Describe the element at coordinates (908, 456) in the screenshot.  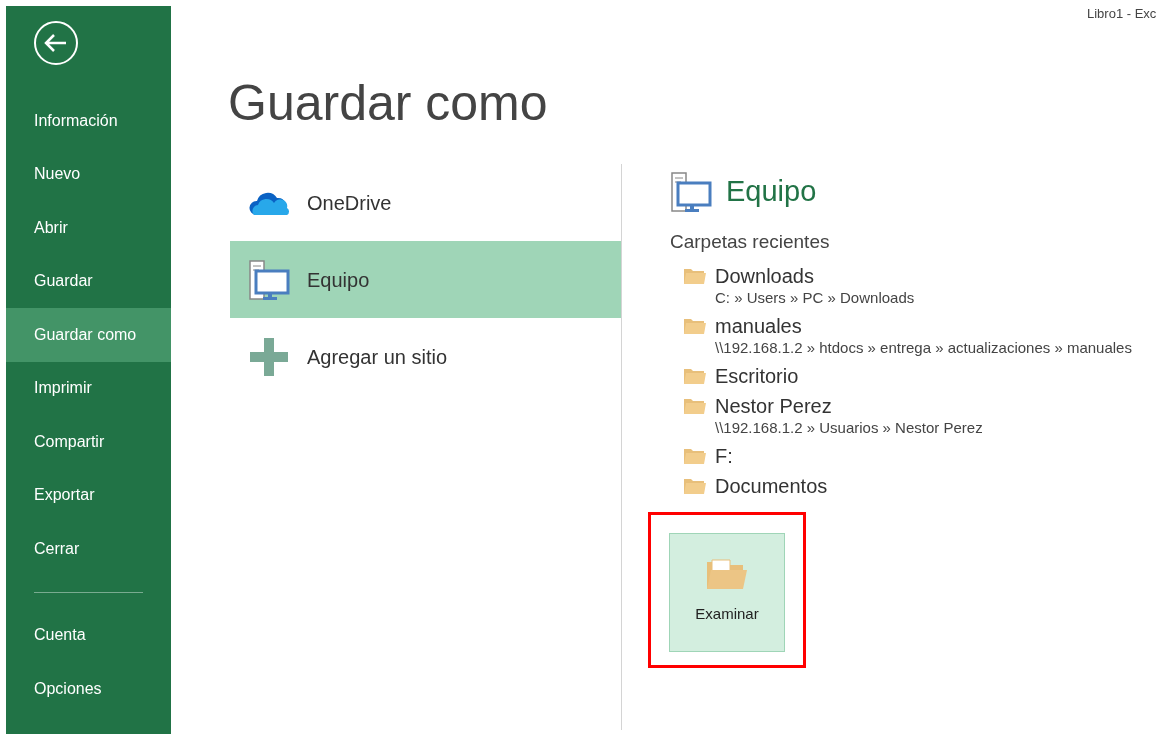
I see `recent-folder: F:` at that location.